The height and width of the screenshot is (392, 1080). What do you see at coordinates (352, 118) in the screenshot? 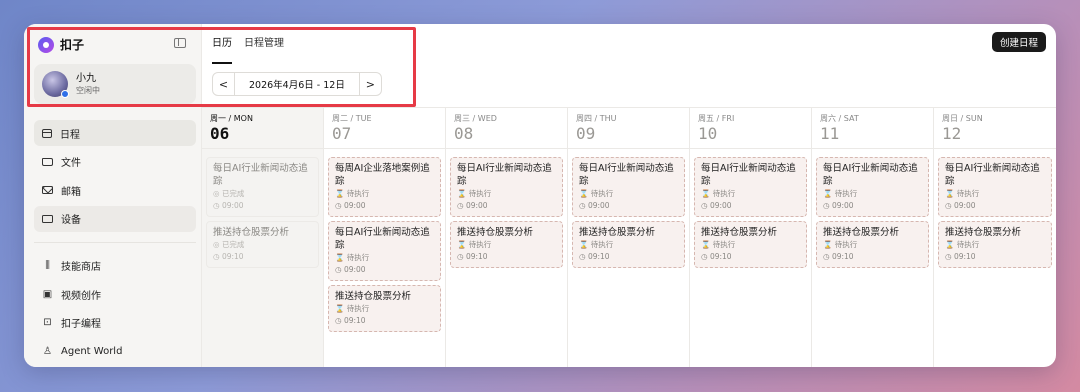
I see `day-of-week: 周二 / TUE` at bounding box center [352, 118].